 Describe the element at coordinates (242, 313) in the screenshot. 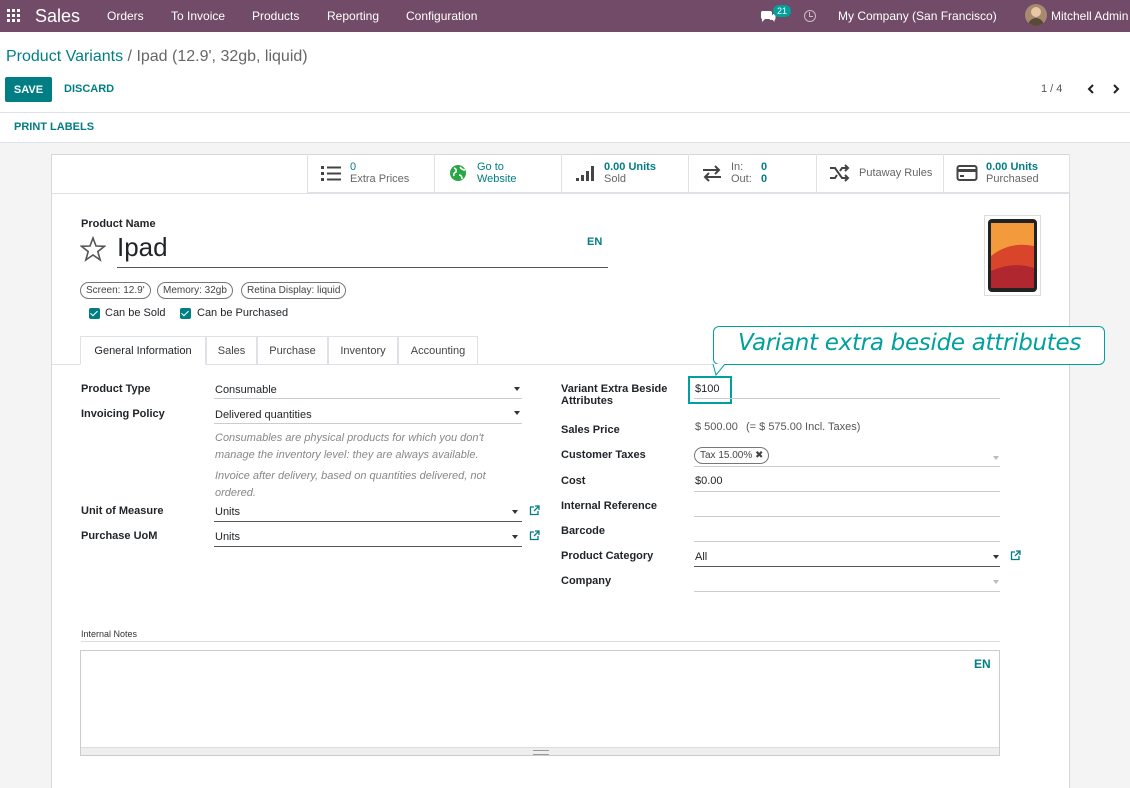

I see `can-be-purchased-label: Can be Purchased` at that location.